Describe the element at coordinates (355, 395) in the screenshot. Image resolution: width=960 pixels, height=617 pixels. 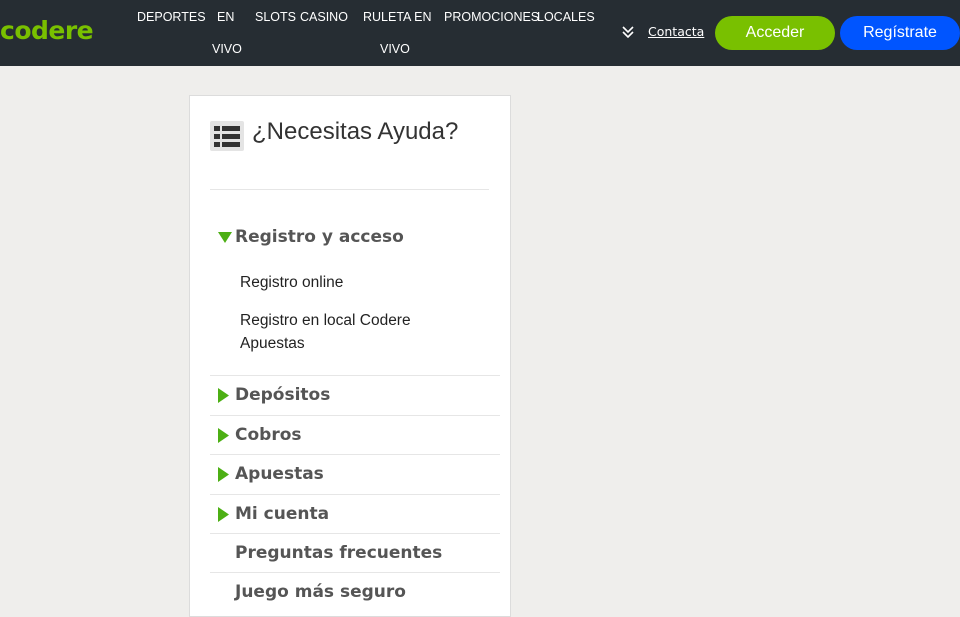
I see `section-depositos: Depósitos` at that location.